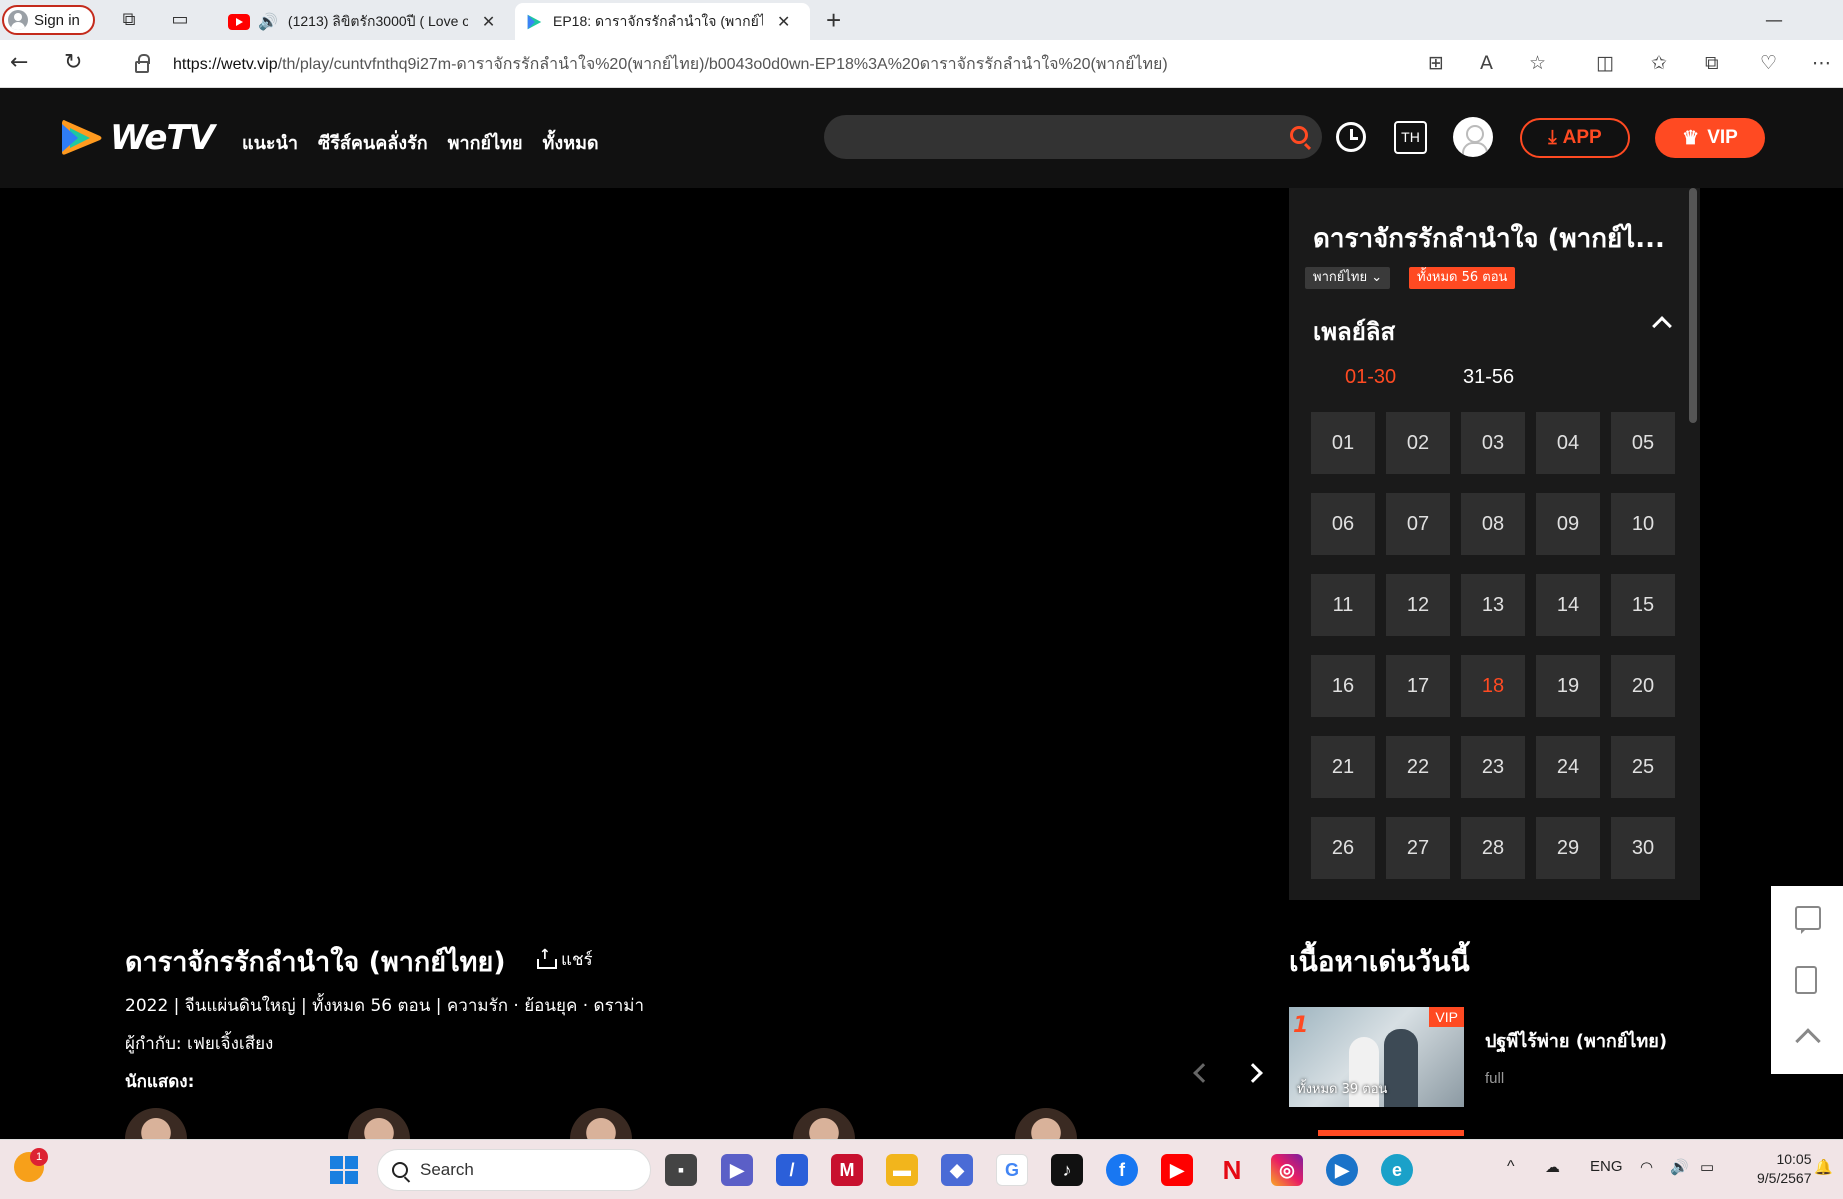 This screenshot has width=1843, height=1199. Describe the element at coordinates (1012, 1170) in the screenshot. I see `google-icon: G` at that location.